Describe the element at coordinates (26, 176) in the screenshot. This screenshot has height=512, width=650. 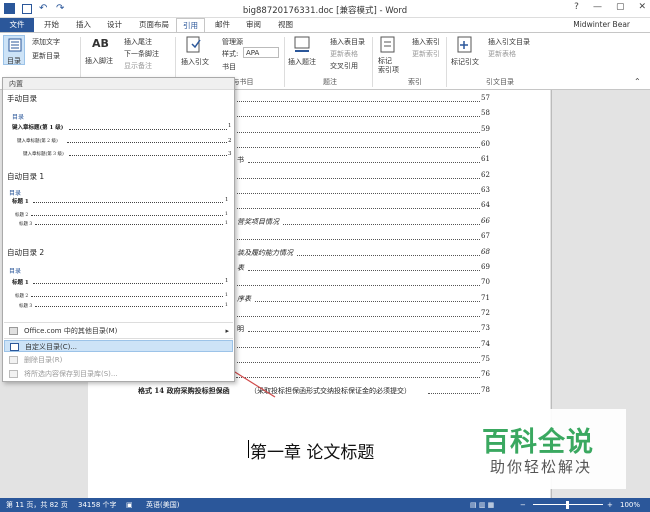
I see `section-title: 自动目录 1` at that location.